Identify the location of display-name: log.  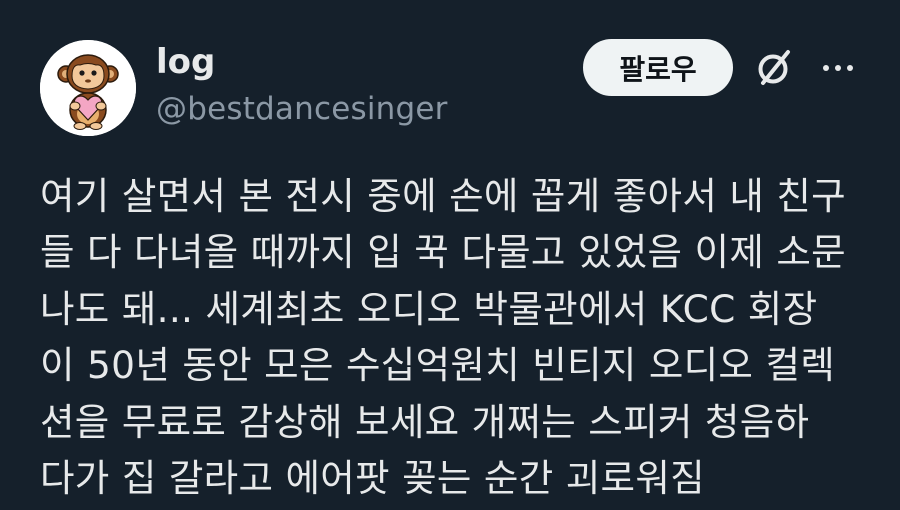
(185, 62).